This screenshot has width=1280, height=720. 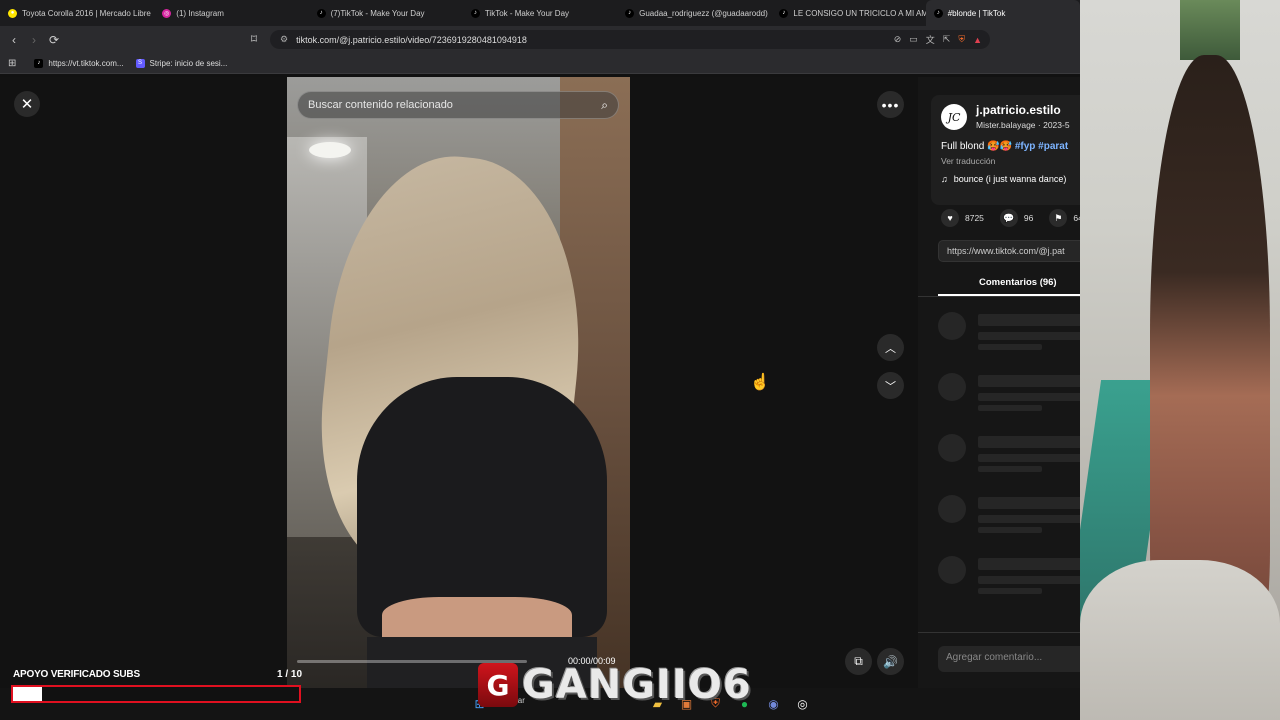 I want to click on post-caption: Full blond 🥵🥵 #fyp #parat, so click(x=1004, y=146).